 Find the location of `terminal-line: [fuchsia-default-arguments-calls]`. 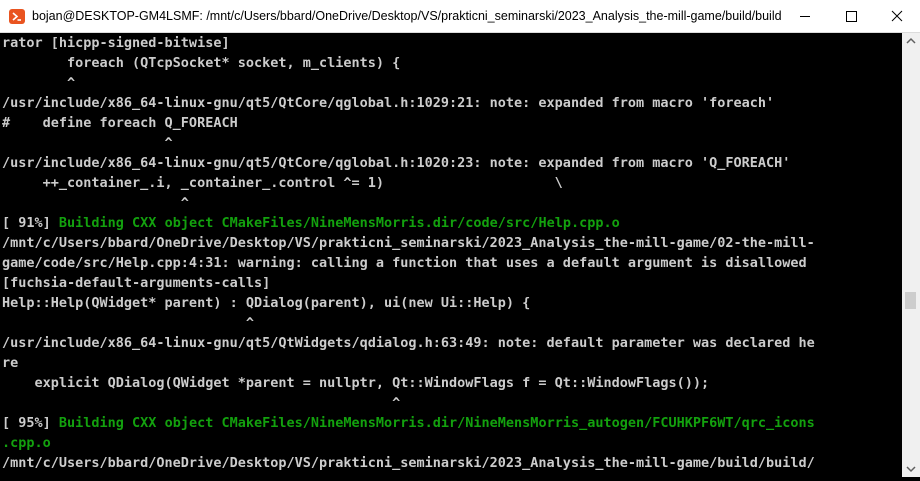

terminal-line: [fuchsia-default-arguments-calls] is located at coordinates (136, 283).